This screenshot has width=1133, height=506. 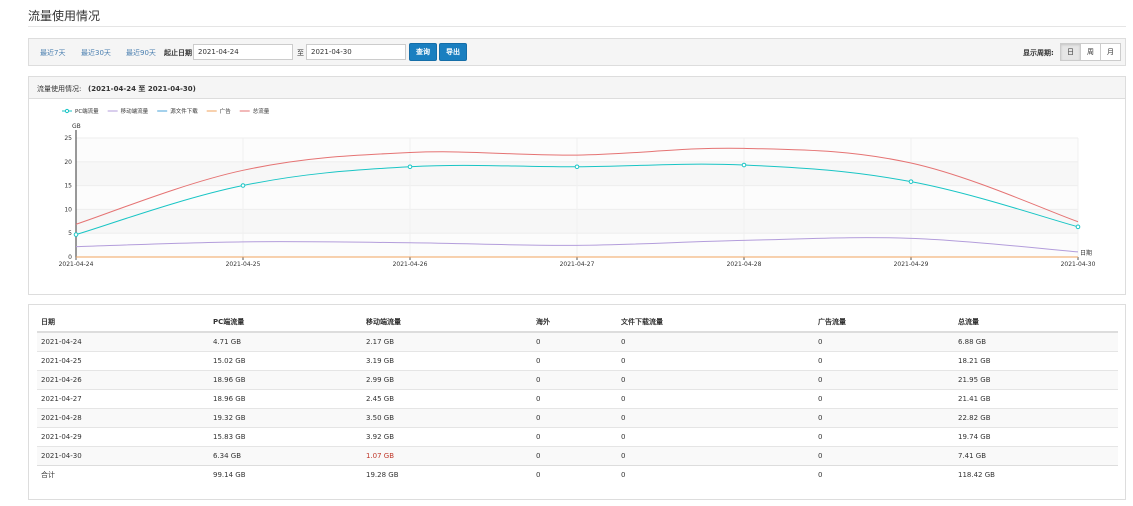 I want to click on page-title: 流量使用情况, so click(x=64, y=16).